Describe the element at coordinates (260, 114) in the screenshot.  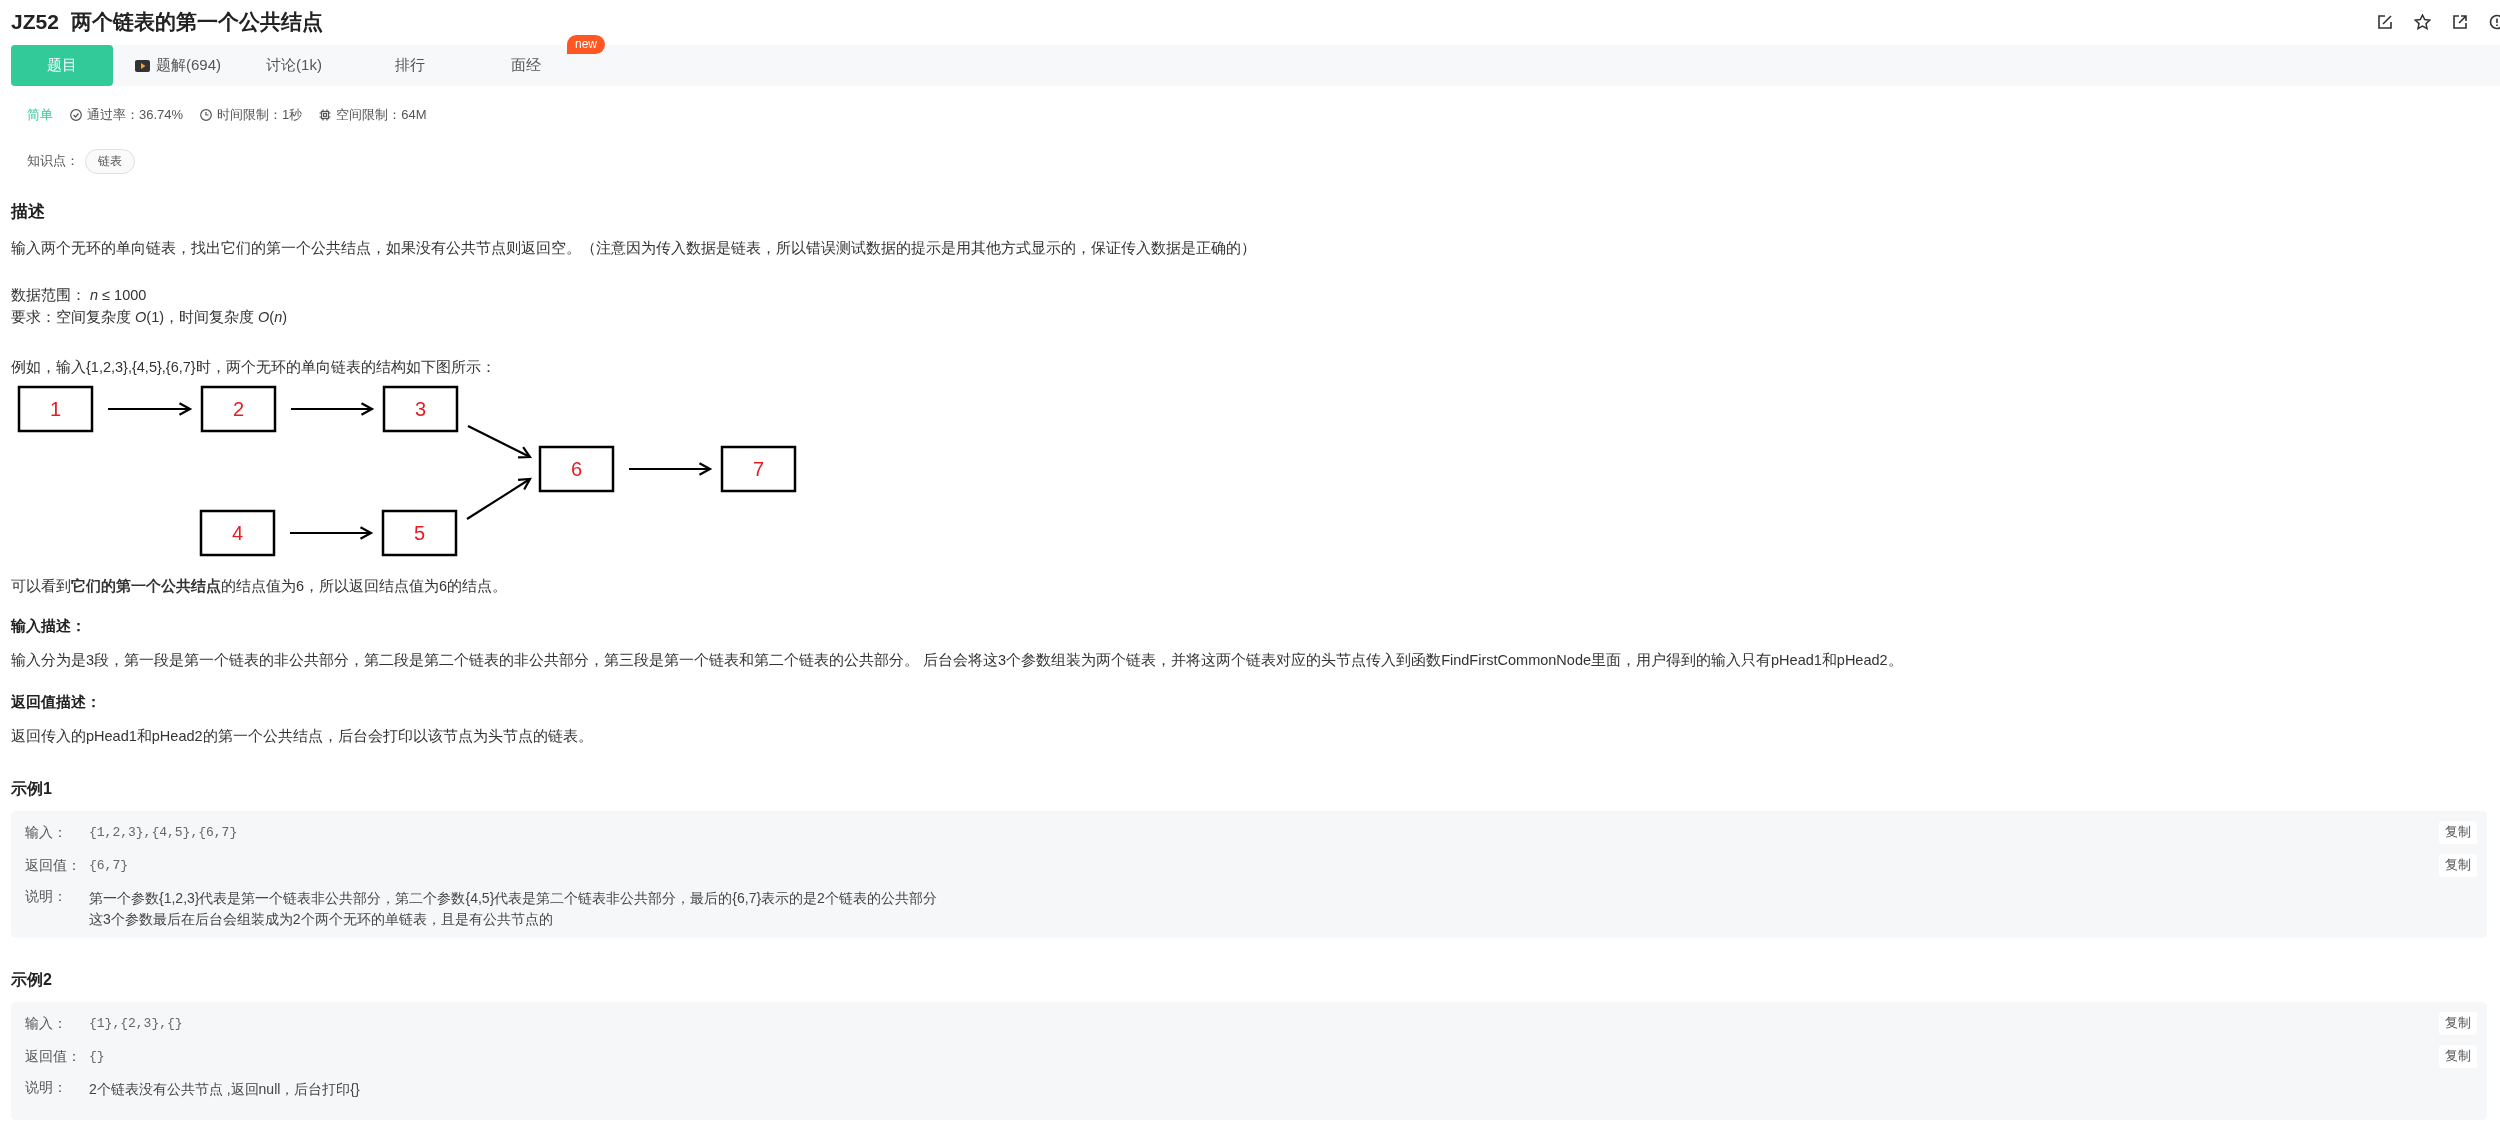
I see `time-limit: 时间限制：1秒` at that location.